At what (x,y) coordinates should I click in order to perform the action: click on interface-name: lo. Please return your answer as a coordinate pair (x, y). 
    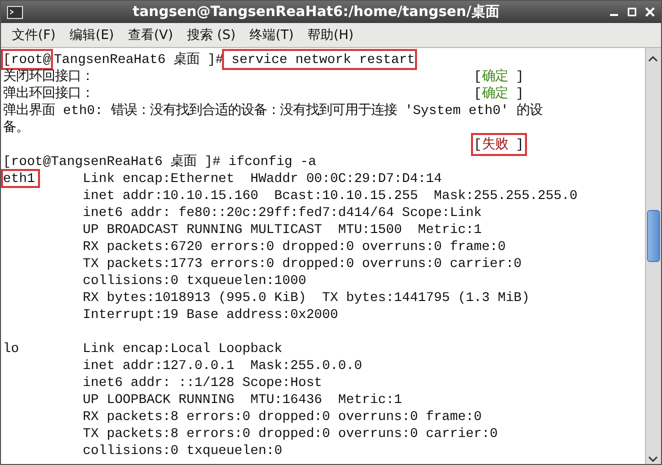
    Looking at the image, I should click on (11, 348).